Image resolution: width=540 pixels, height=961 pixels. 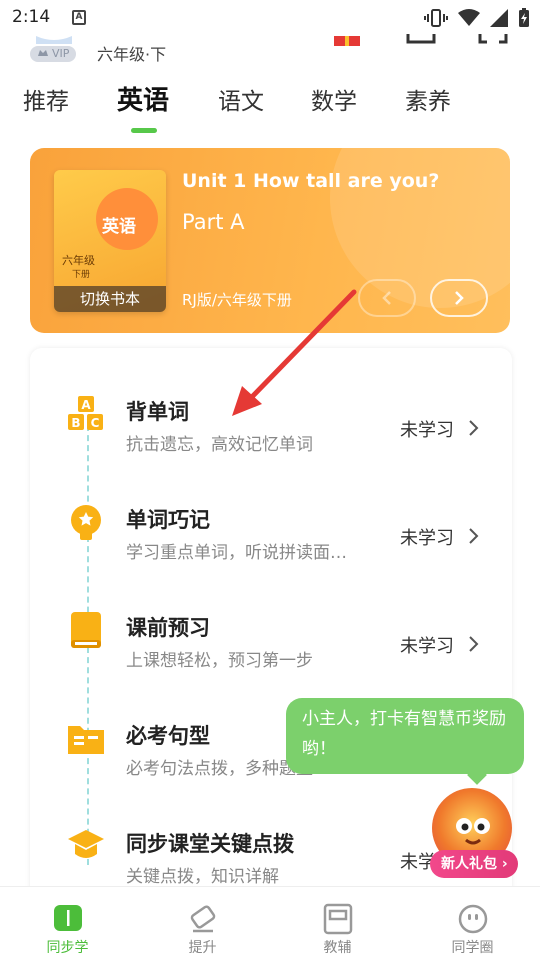 What do you see at coordinates (337, 919) in the screenshot?
I see `workbook-icon` at bounding box center [337, 919].